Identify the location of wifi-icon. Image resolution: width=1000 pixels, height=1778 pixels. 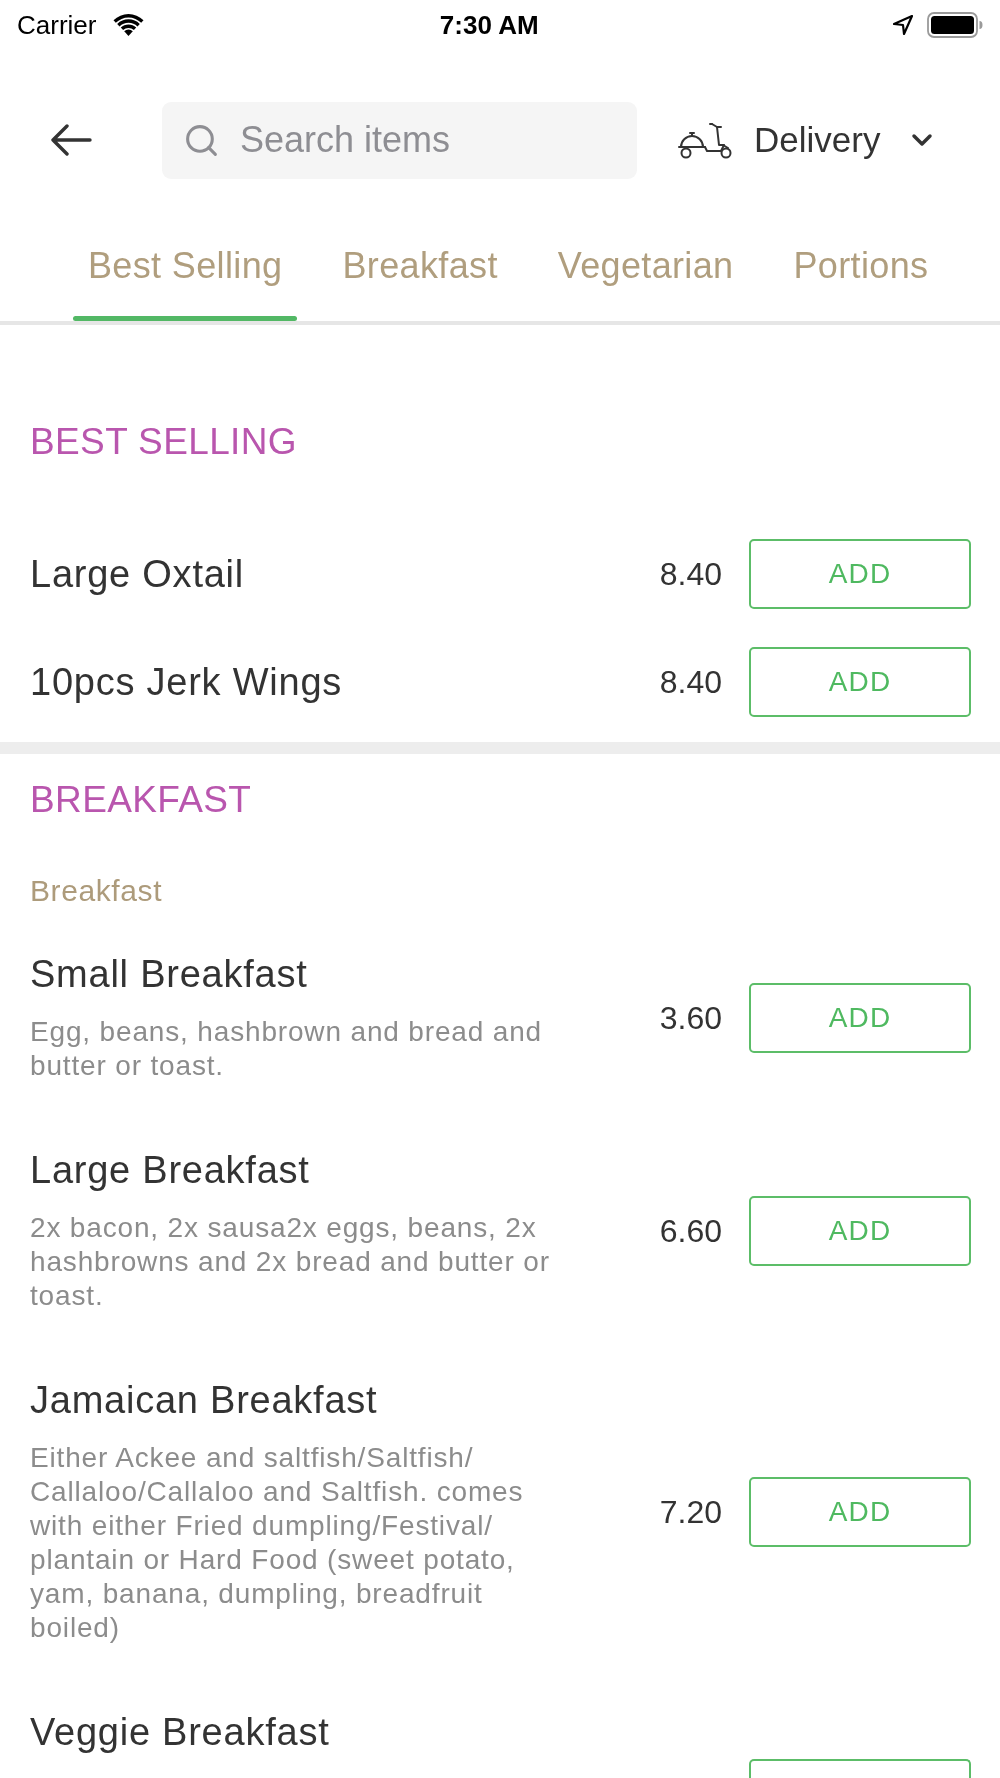
(129, 25).